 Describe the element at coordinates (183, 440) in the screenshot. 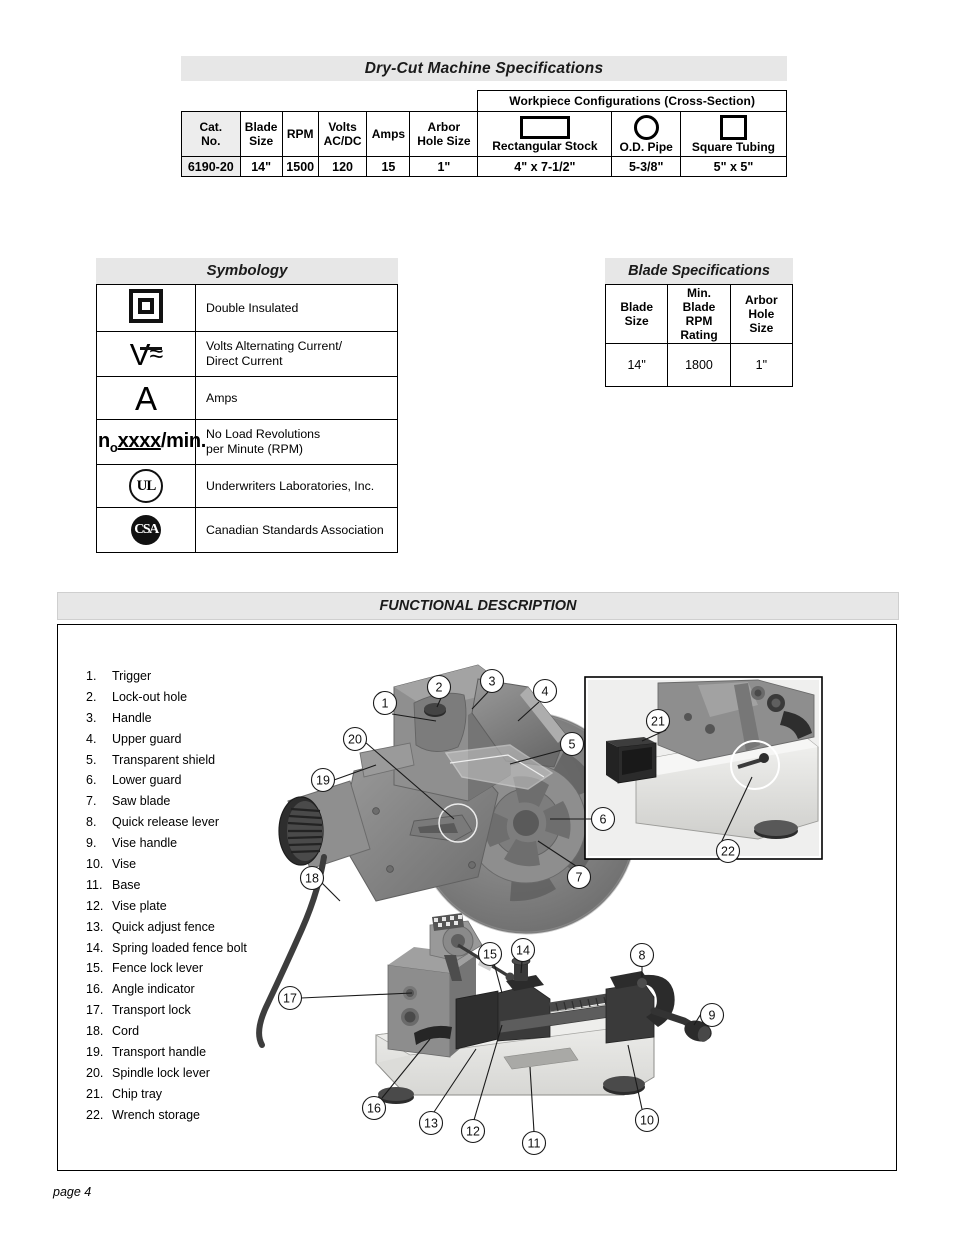

I see `rpm-unit-glyph: /min.` at that location.